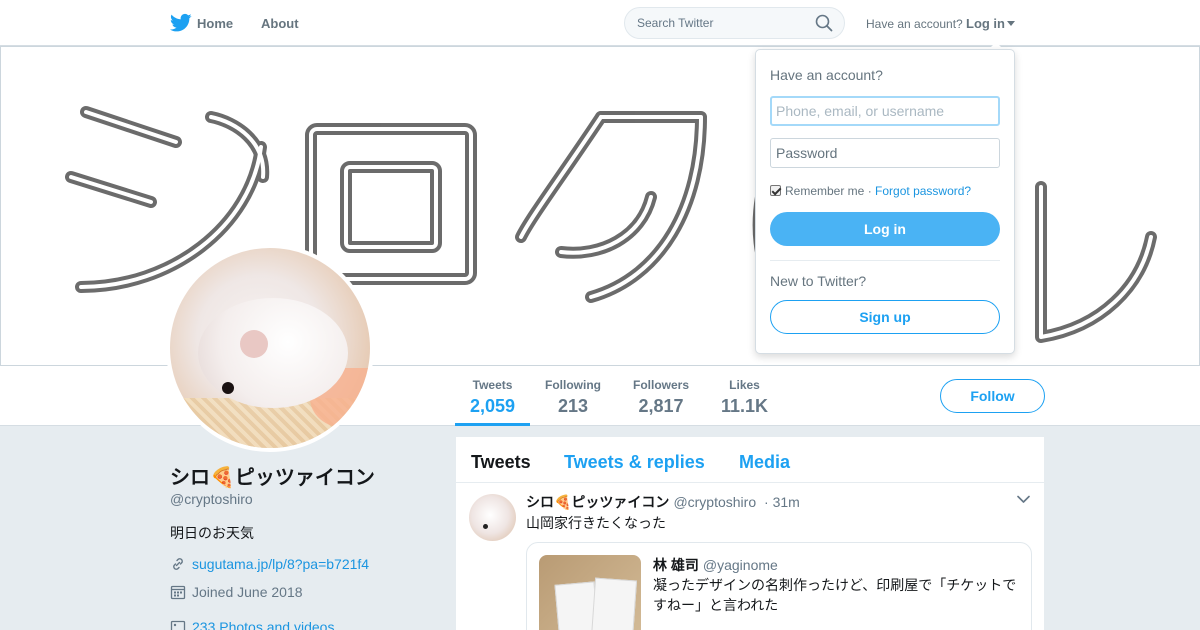  Describe the element at coordinates (485, 526) in the screenshot. I see `mini-hamster-eye-graphic` at that location.